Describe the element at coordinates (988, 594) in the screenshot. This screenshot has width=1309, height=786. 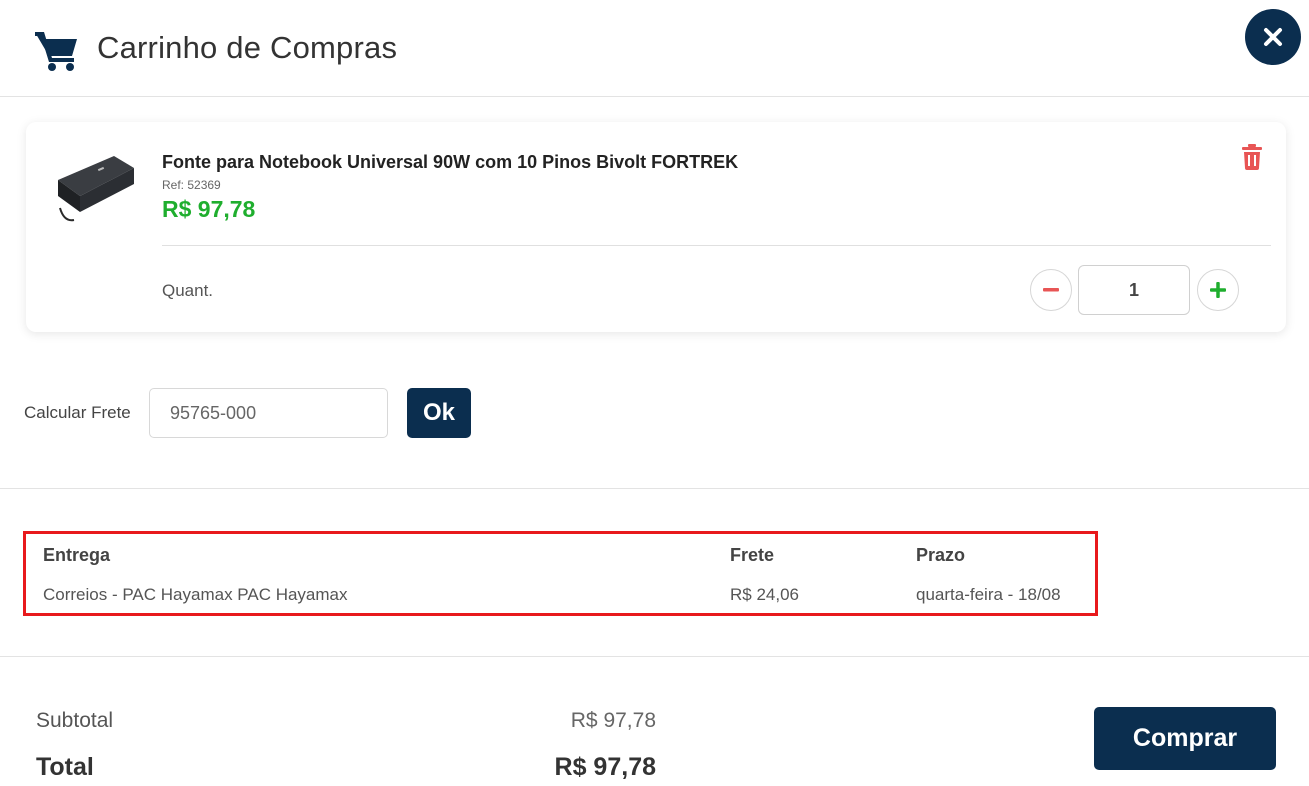
I see `shipping-deadline: quarta-feira - 18/08` at that location.